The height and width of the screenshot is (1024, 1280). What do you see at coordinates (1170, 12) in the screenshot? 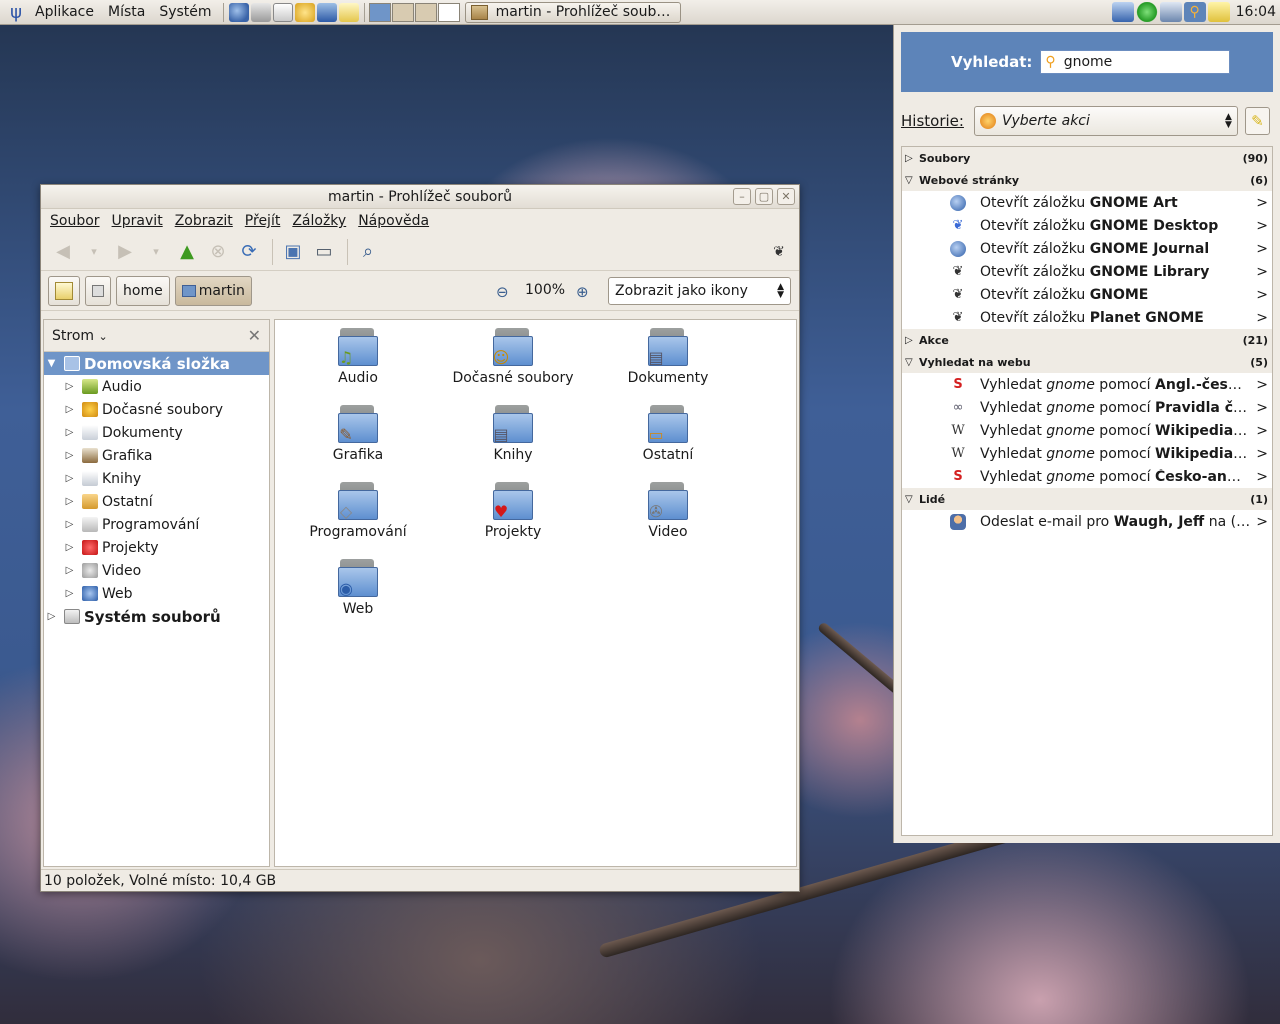
I see `network-icon` at bounding box center [1170, 12].